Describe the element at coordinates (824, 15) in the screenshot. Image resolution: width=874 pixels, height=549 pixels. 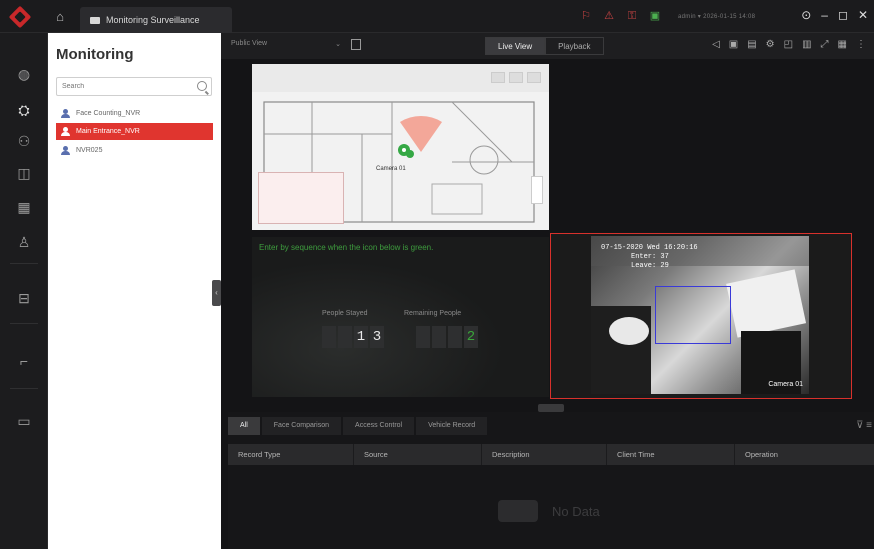
I see `minimize-icon: –` at that location.